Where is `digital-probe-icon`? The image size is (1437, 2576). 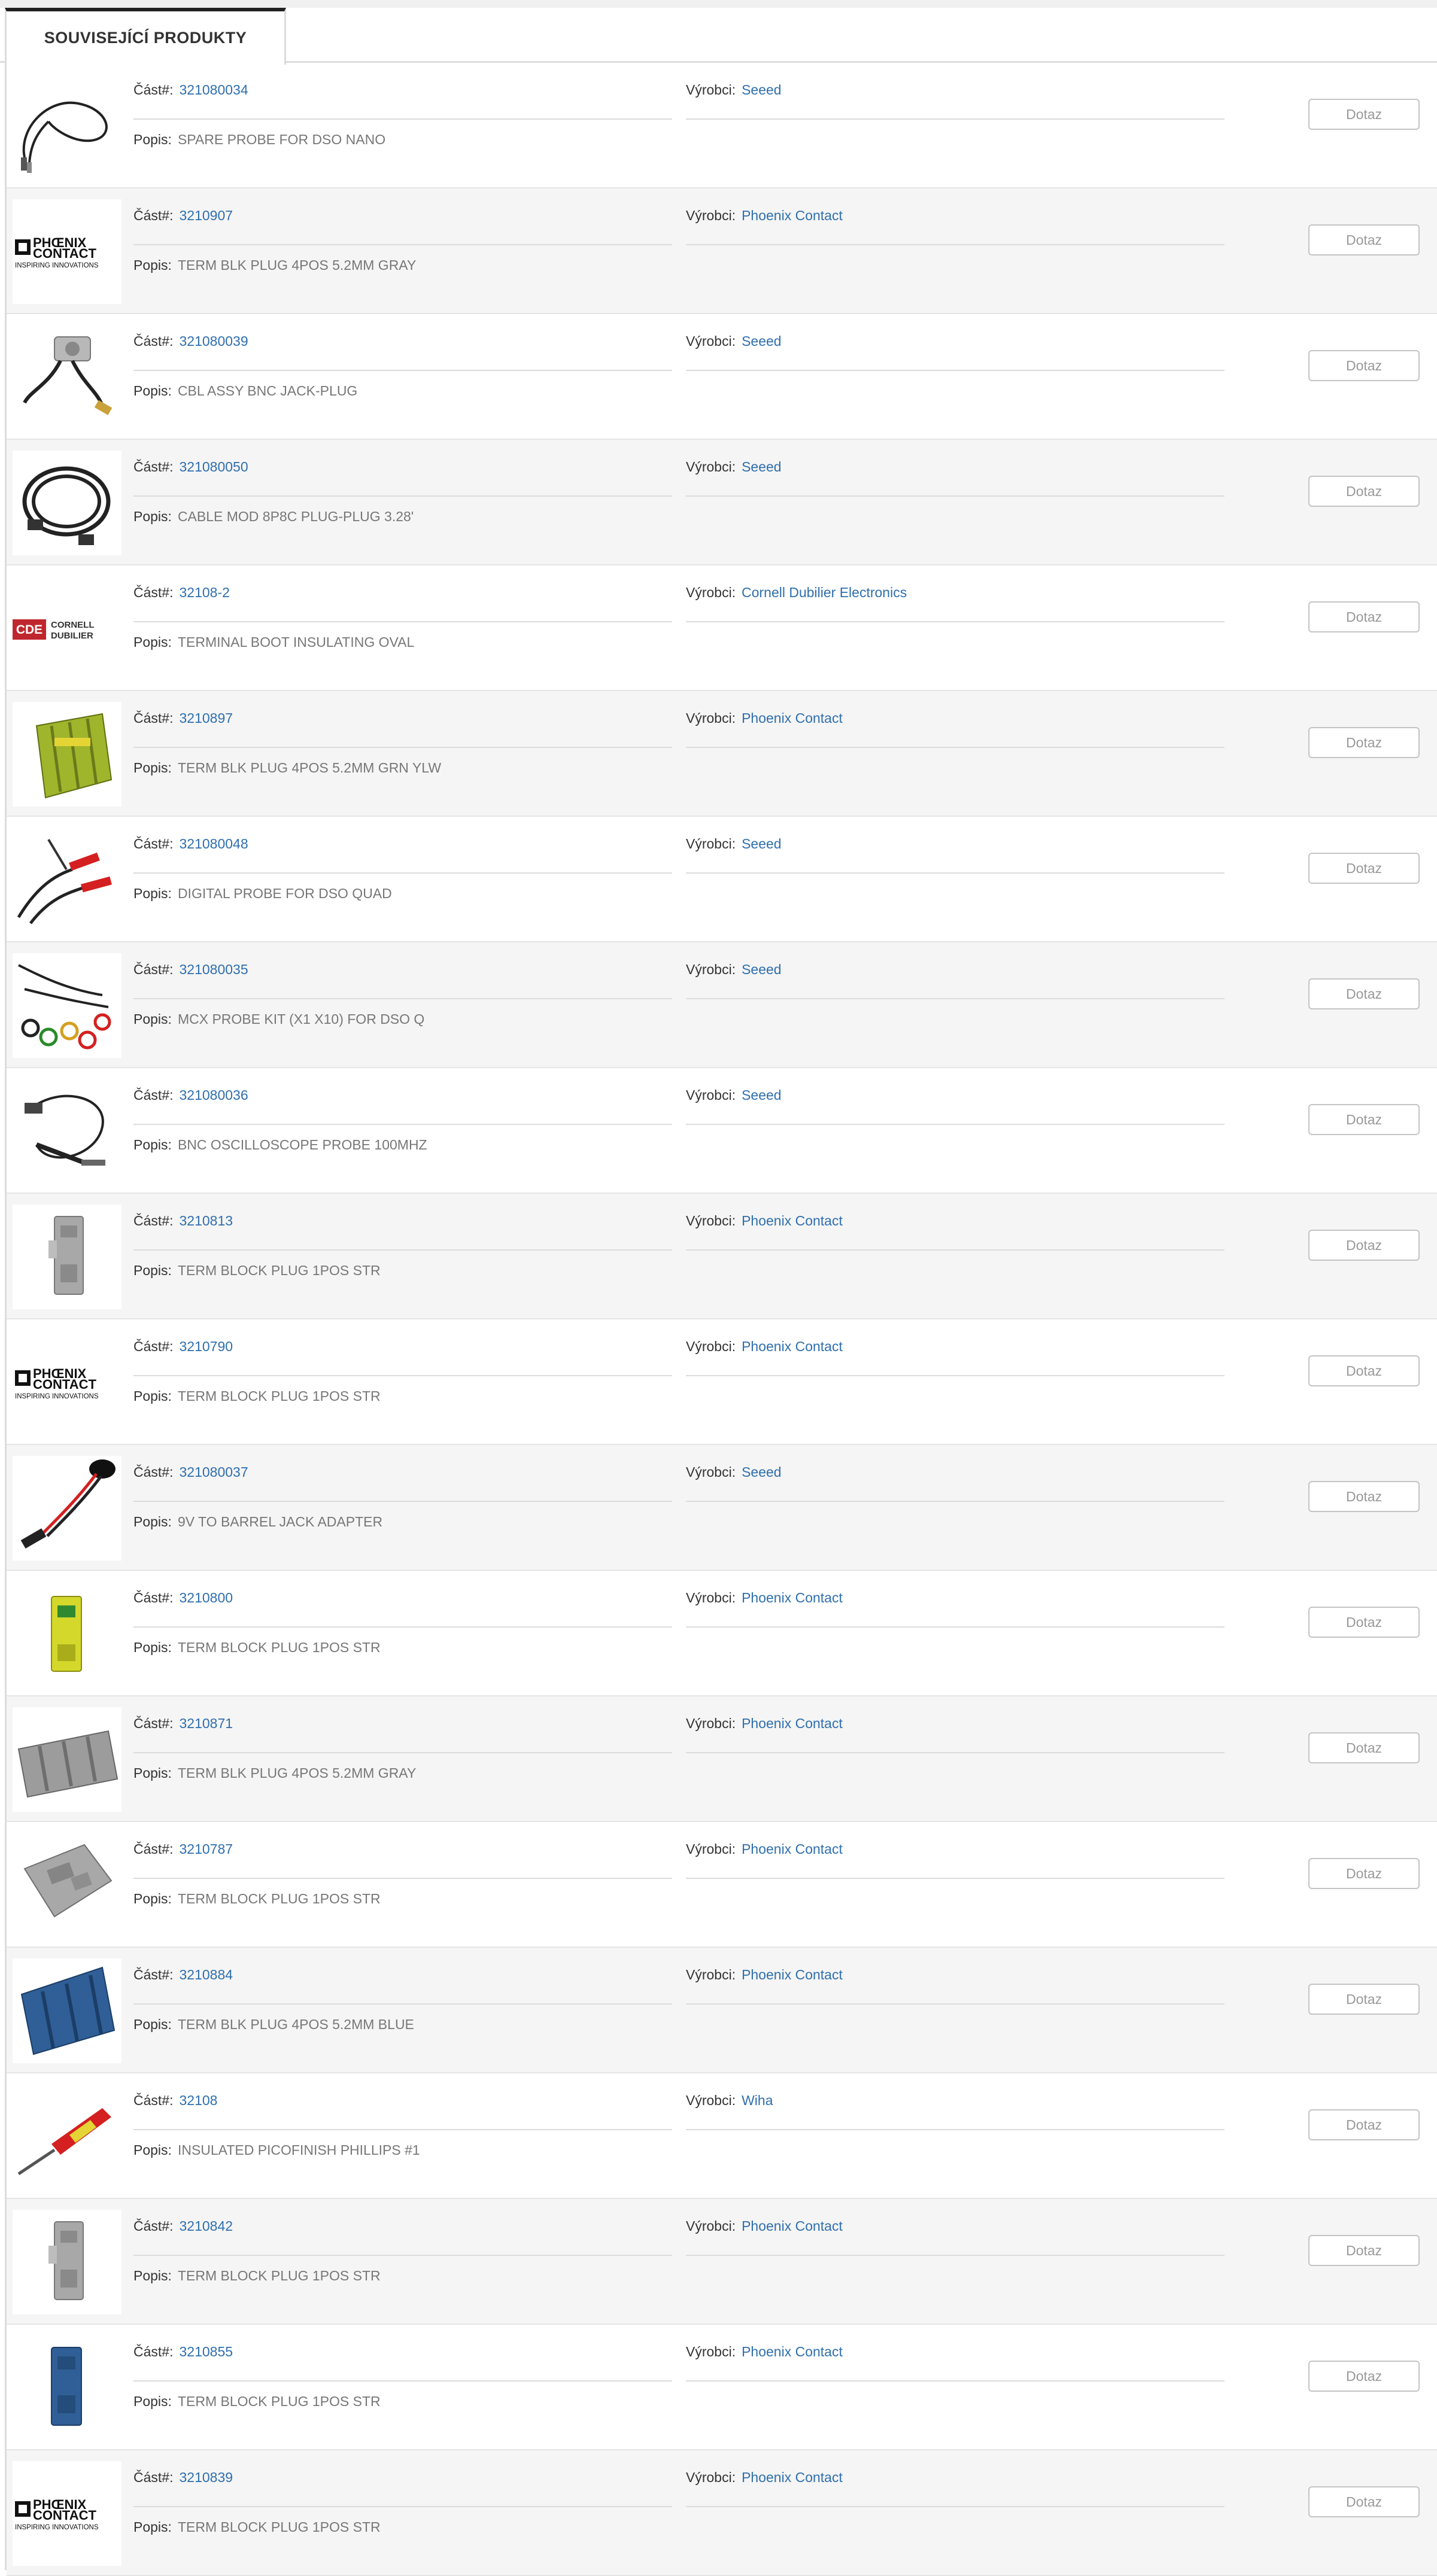 digital-probe-icon is located at coordinates (67, 880).